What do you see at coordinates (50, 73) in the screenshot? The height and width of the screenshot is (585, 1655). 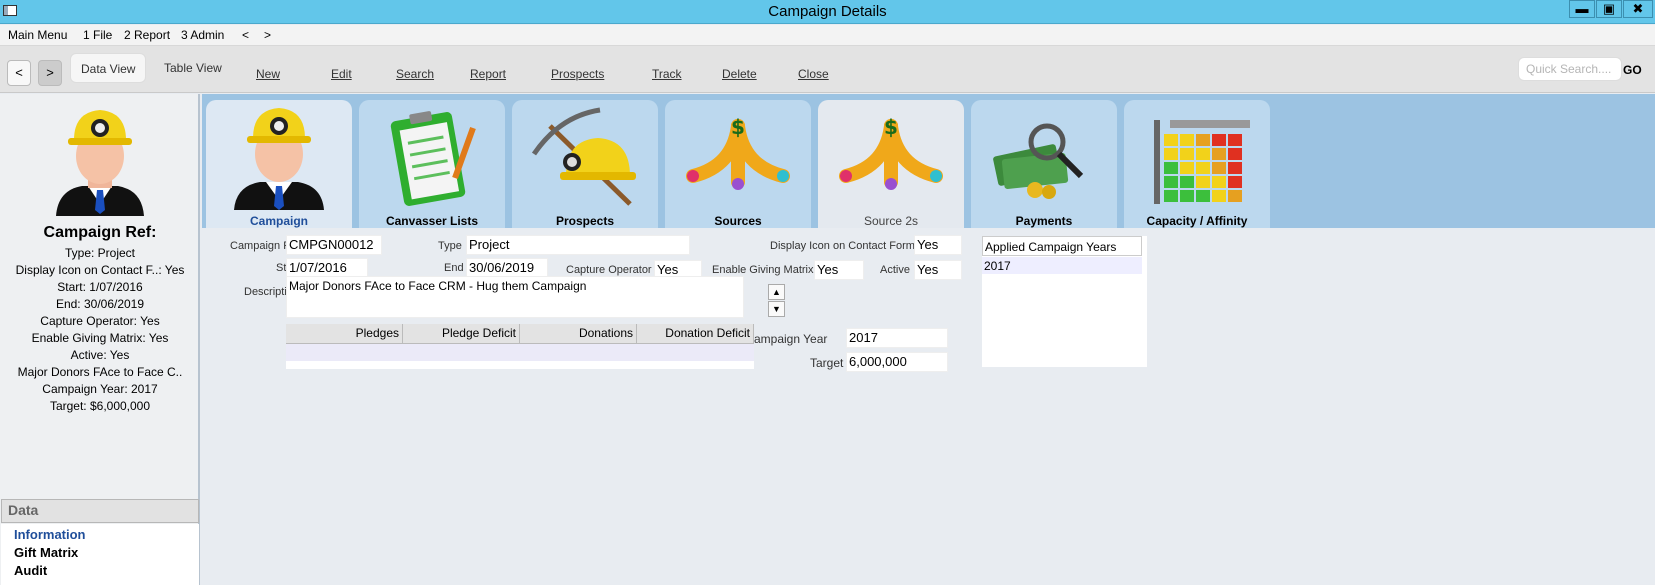 I see `forward-button: >` at bounding box center [50, 73].